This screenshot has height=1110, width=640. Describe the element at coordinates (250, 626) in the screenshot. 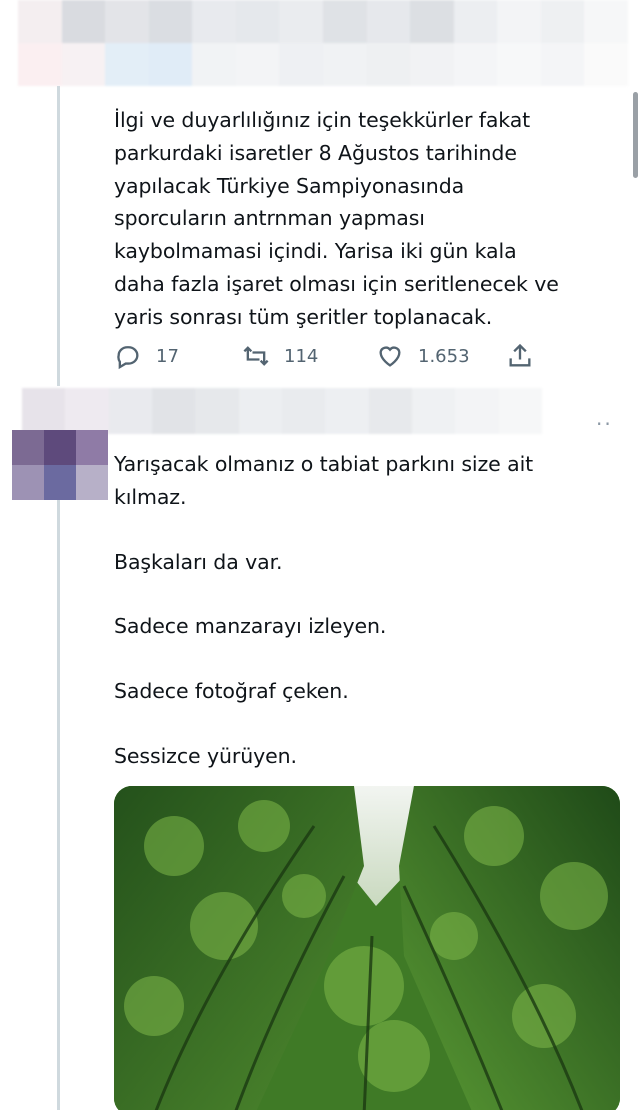

I see `tweet-paragraph: Sadece manzarayı izleyen.` at that location.